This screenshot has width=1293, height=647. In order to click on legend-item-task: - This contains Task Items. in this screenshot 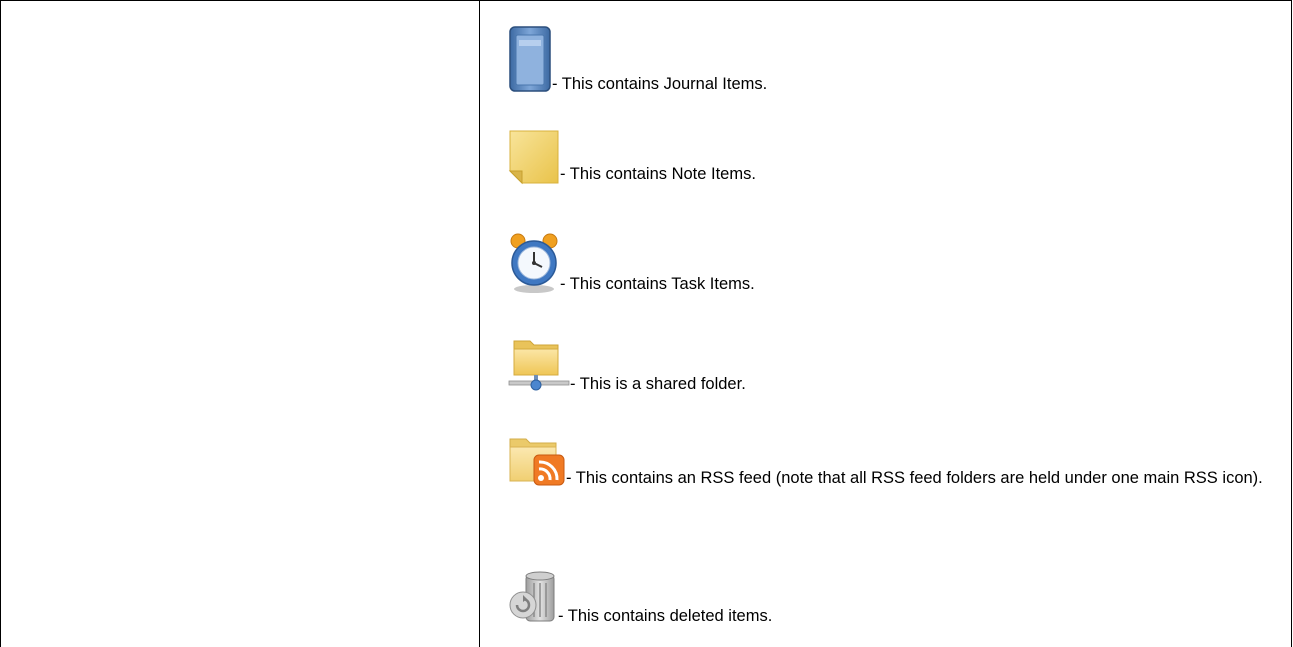, I will do `click(631, 263)`.